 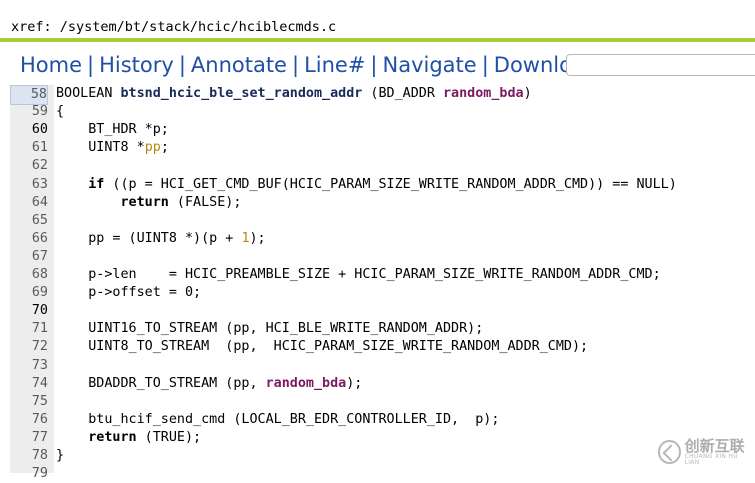 I want to click on line-number: 60, so click(x=29, y=130).